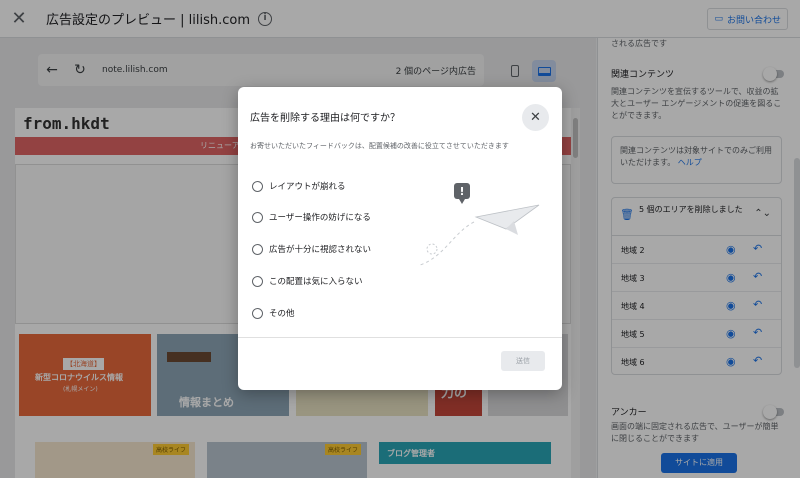 The image size is (800, 478). I want to click on reason-option: その他, so click(273, 313).